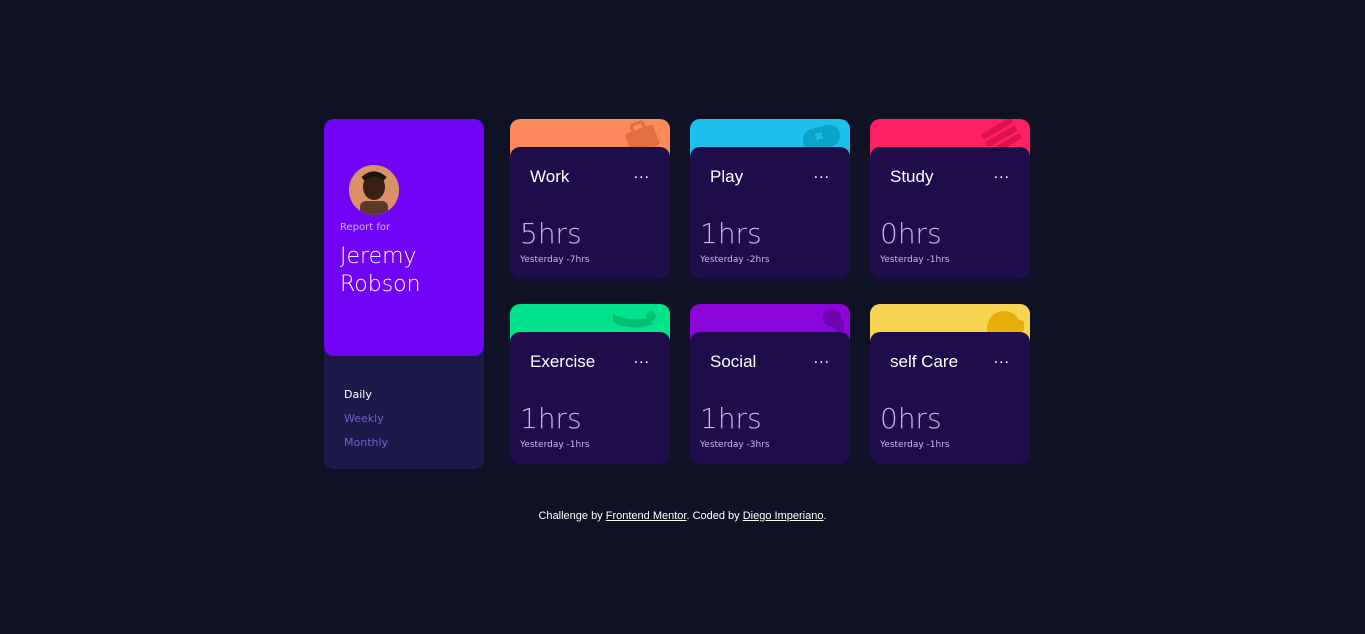  I want to click on activity-card-play: Play ... 1hrs Yesterday -2hrs, so click(770, 199).